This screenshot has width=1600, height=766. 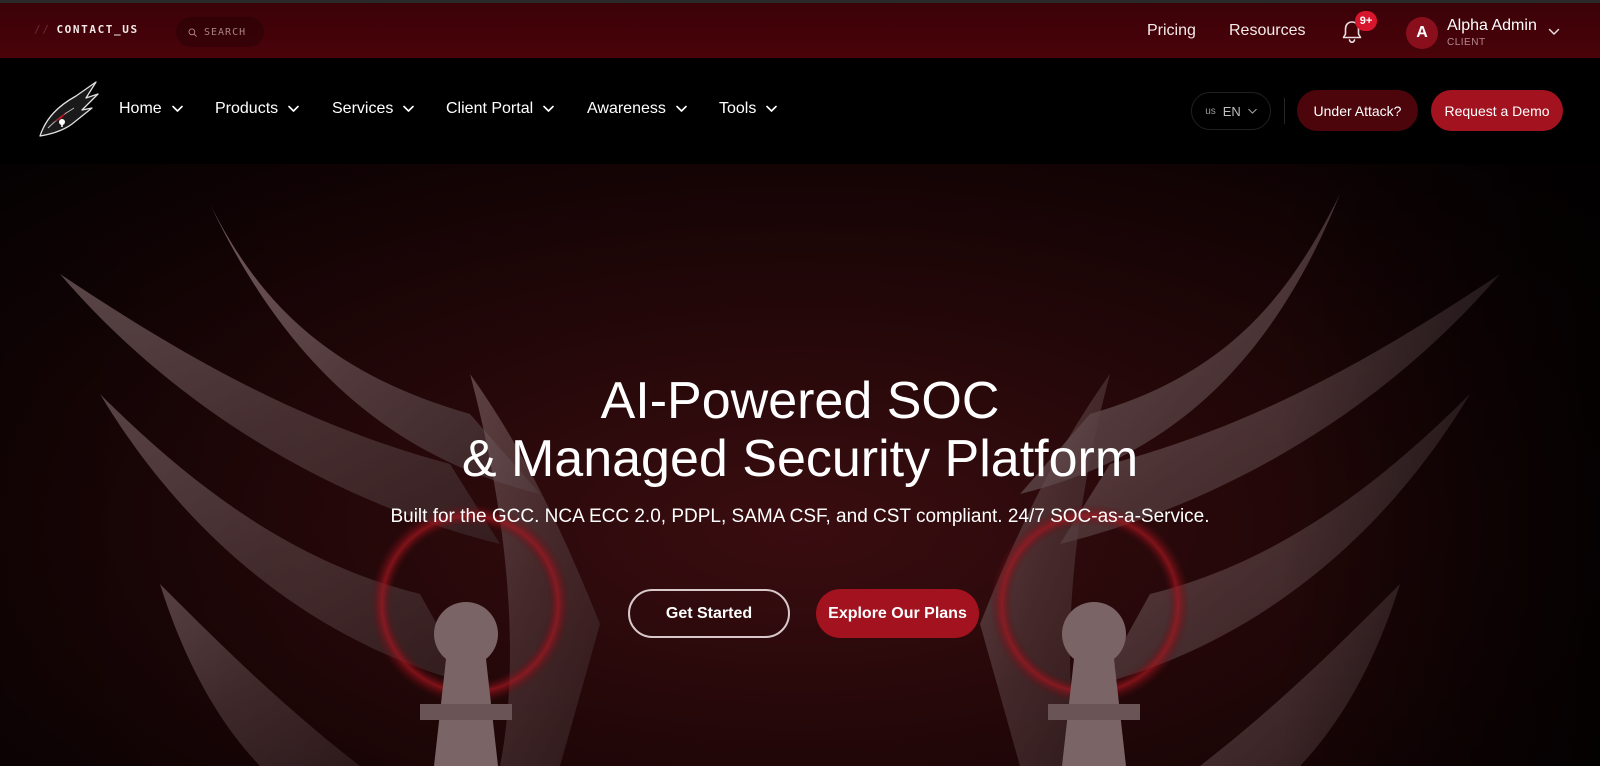 What do you see at coordinates (42, 29) in the screenshot?
I see `contact-prefix: //` at bounding box center [42, 29].